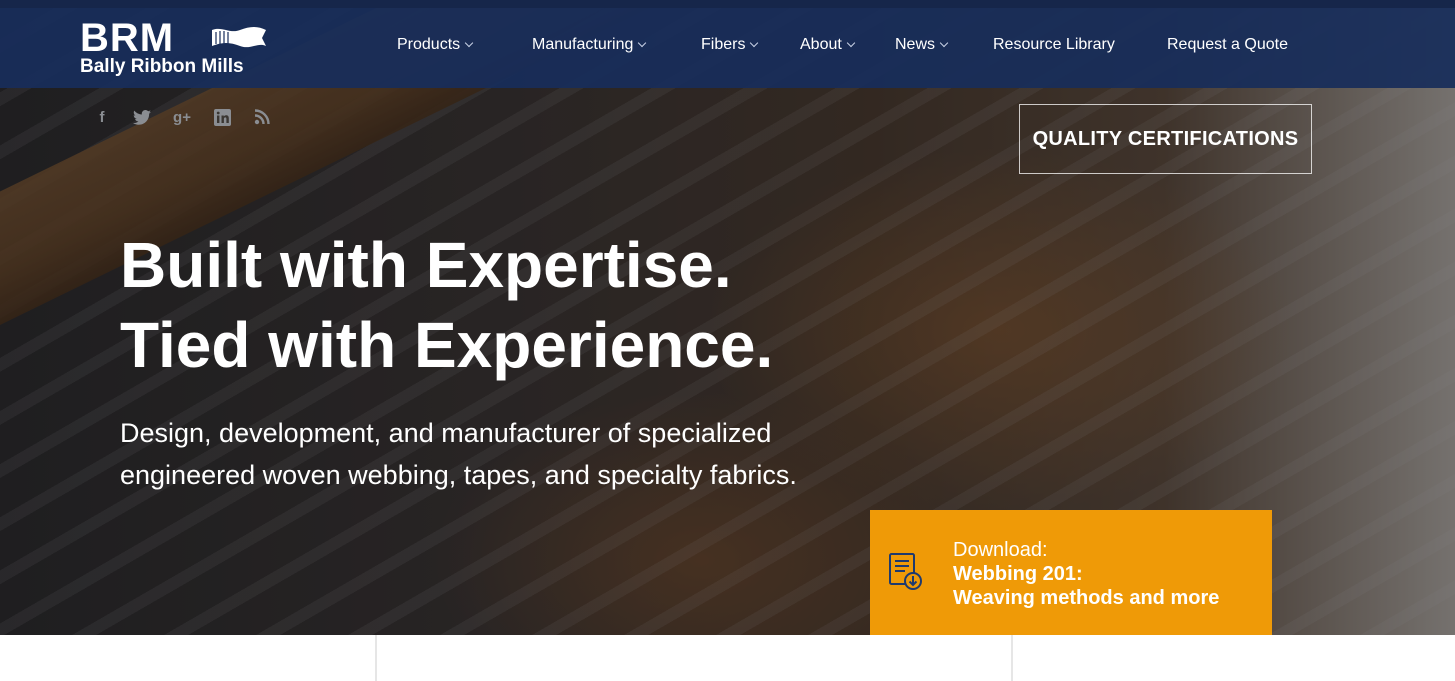 The width and height of the screenshot is (1455, 681). I want to click on headline-line1-light: Built with, so click(273, 265).